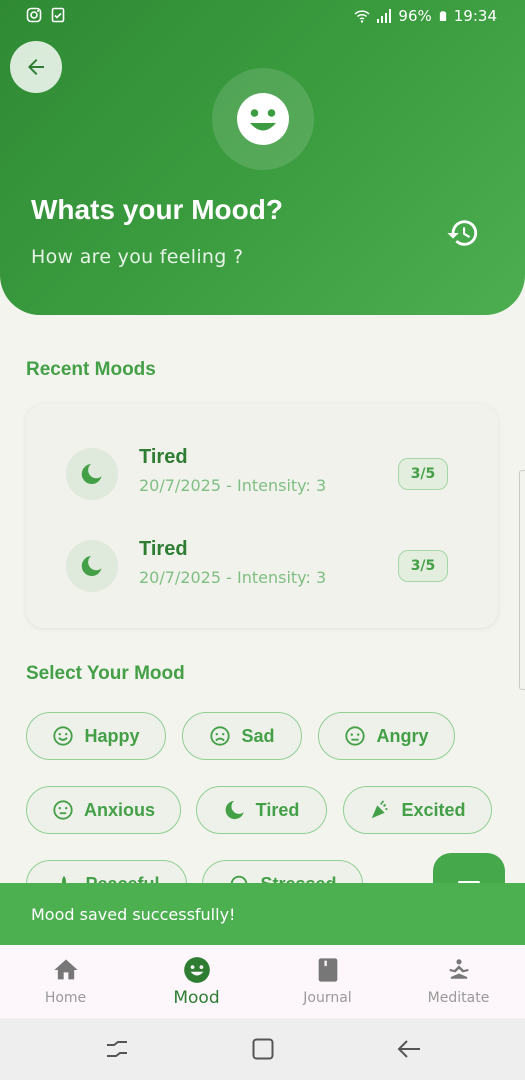 The width and height of the screenshot is (525, 1080). I want to click on chip-label: Angry, so click(402, 735).